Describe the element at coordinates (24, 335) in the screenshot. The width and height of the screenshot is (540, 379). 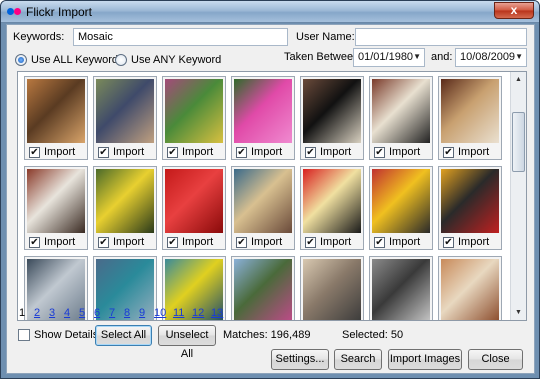
I see `show-details-checkbox` at that location.